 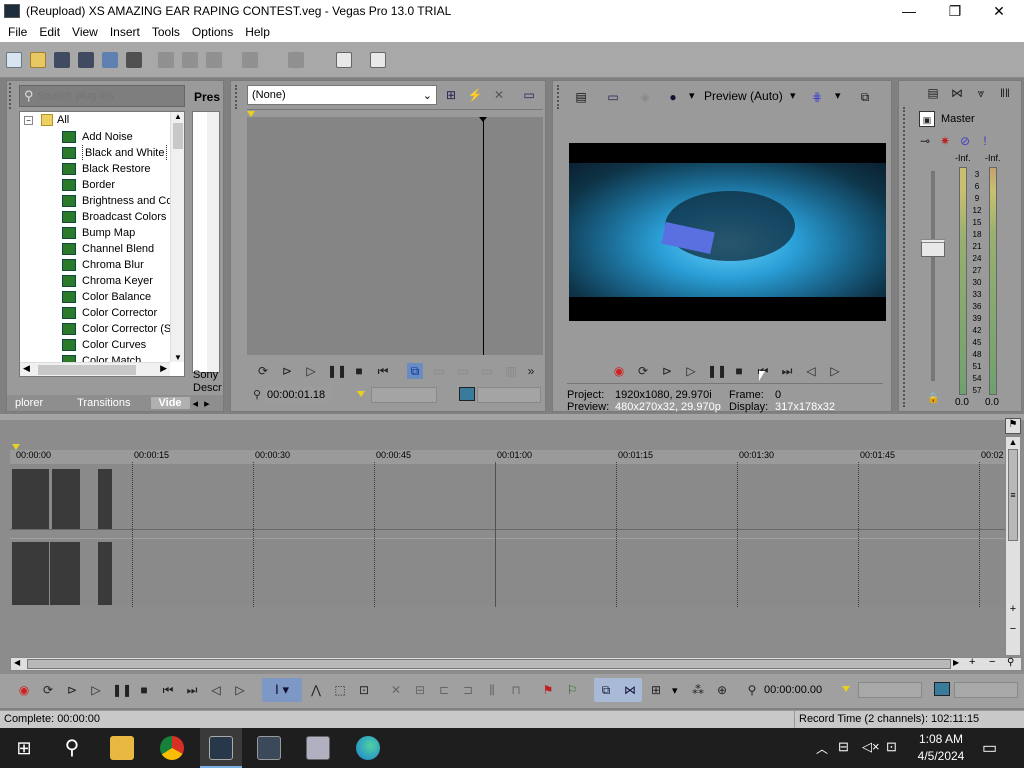 I want to click on volume-muted-icon: ◁×, so click(x=871, y=747).